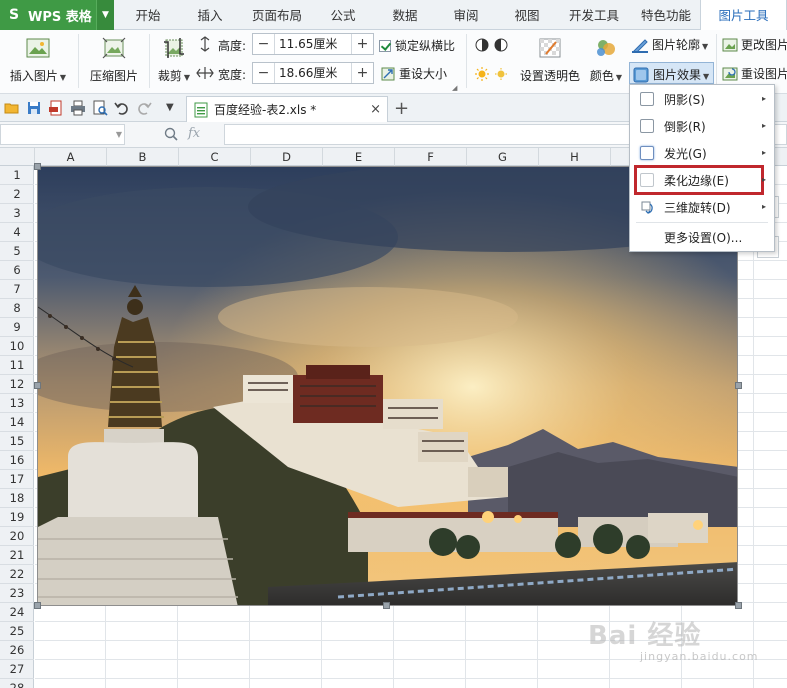  What do you see at coordinates (401, 108) in the screenshot?
I see `new-tab-button: +` at bounding box center [401, 108].